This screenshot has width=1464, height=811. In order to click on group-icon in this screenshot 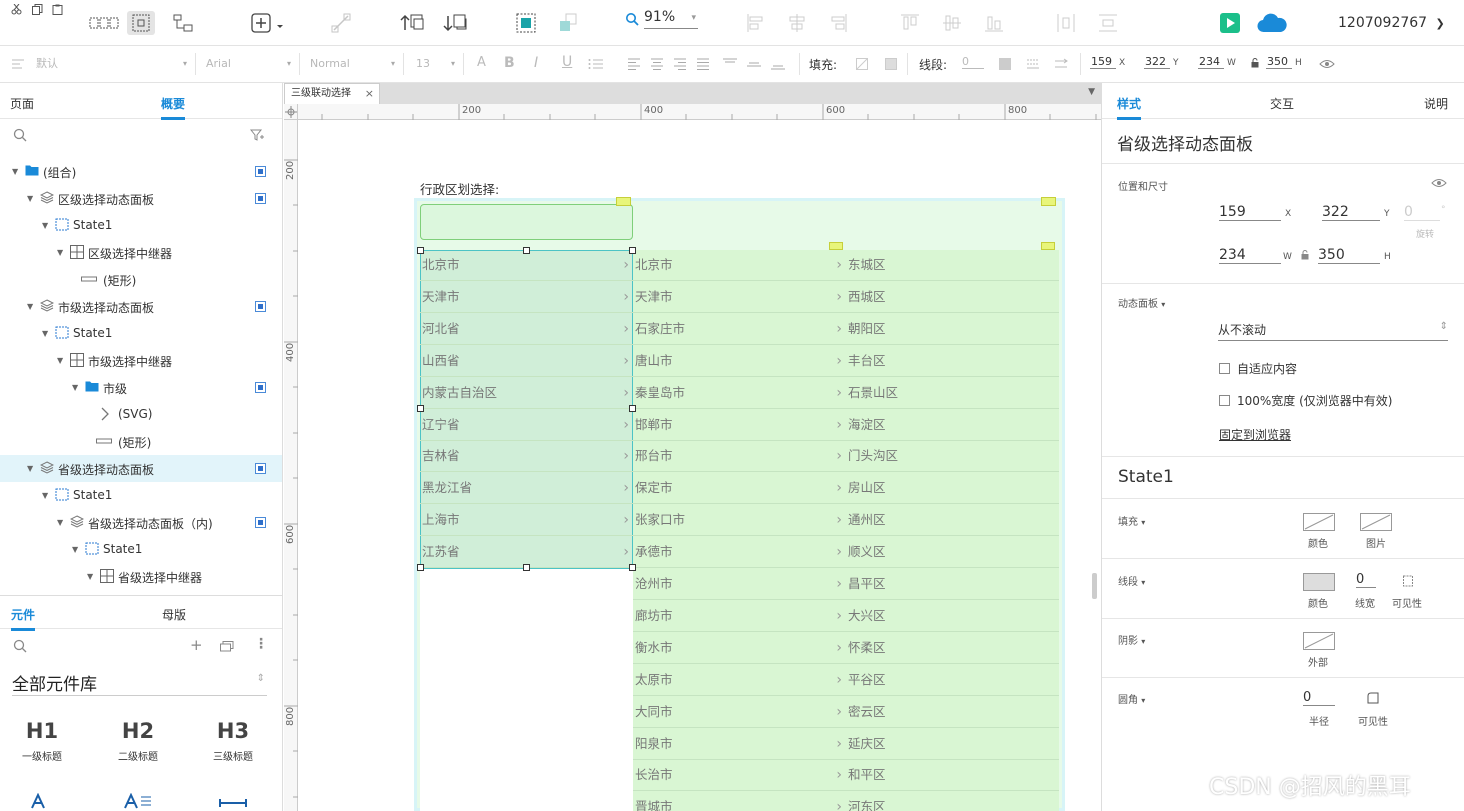, I will do `click(526, 23)`.